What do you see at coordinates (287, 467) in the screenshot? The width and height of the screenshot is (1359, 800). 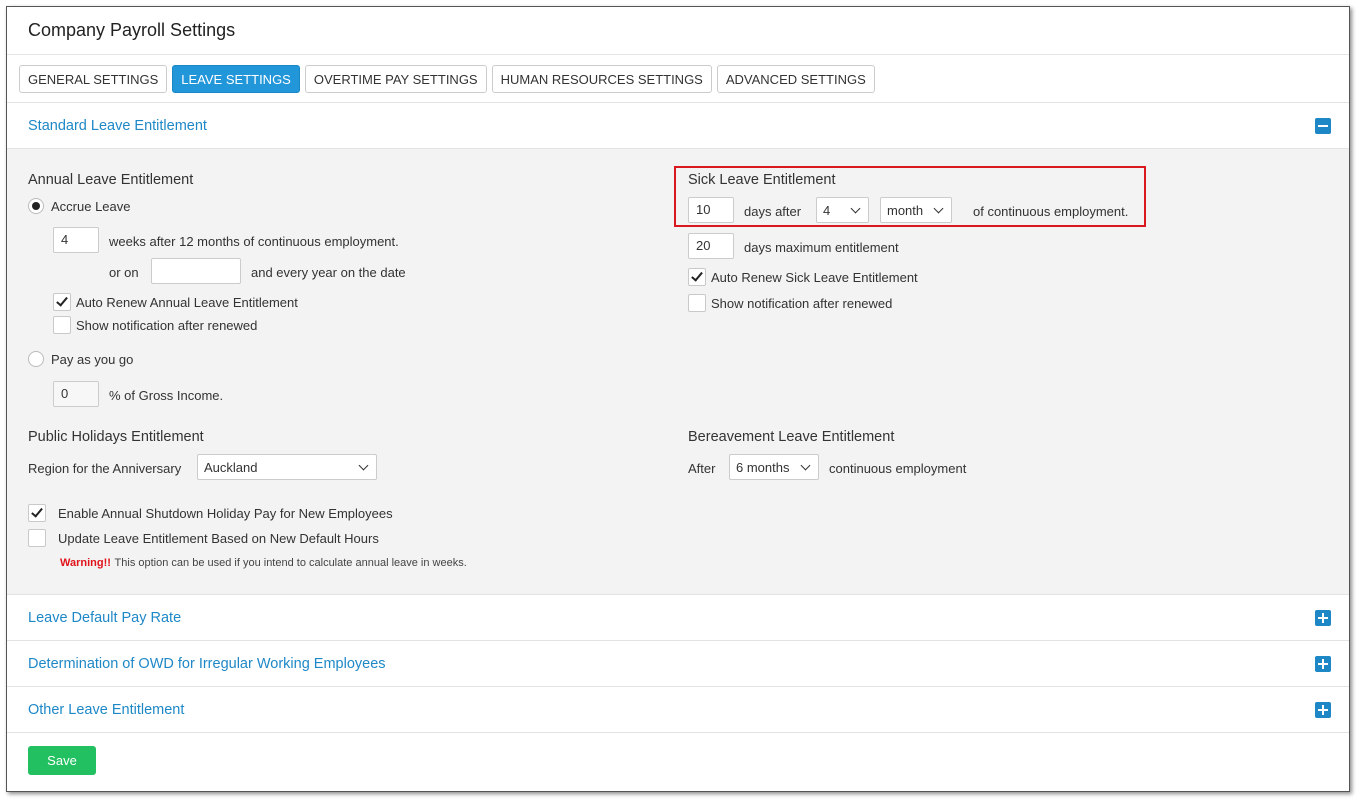 I see `region-select: Auckland` at bounding box center [287, 467].